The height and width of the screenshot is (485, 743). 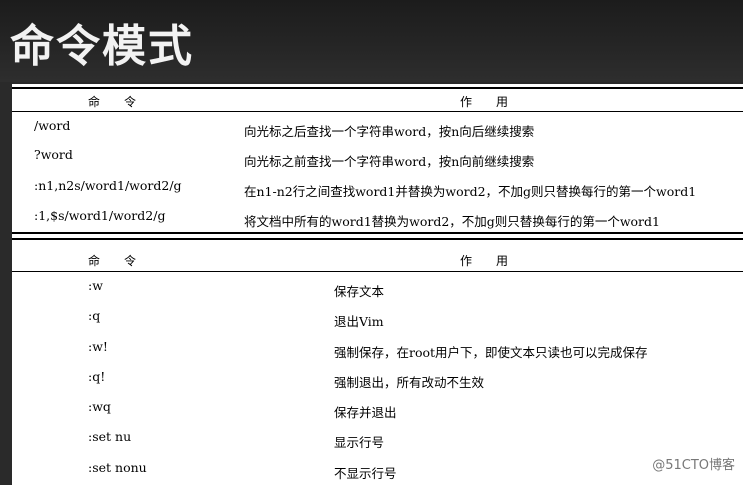 What do you see at coordinates (487, 102) in the screenshot?
I see `table1-header-function: 作 用` at bounding box center [487, 102].